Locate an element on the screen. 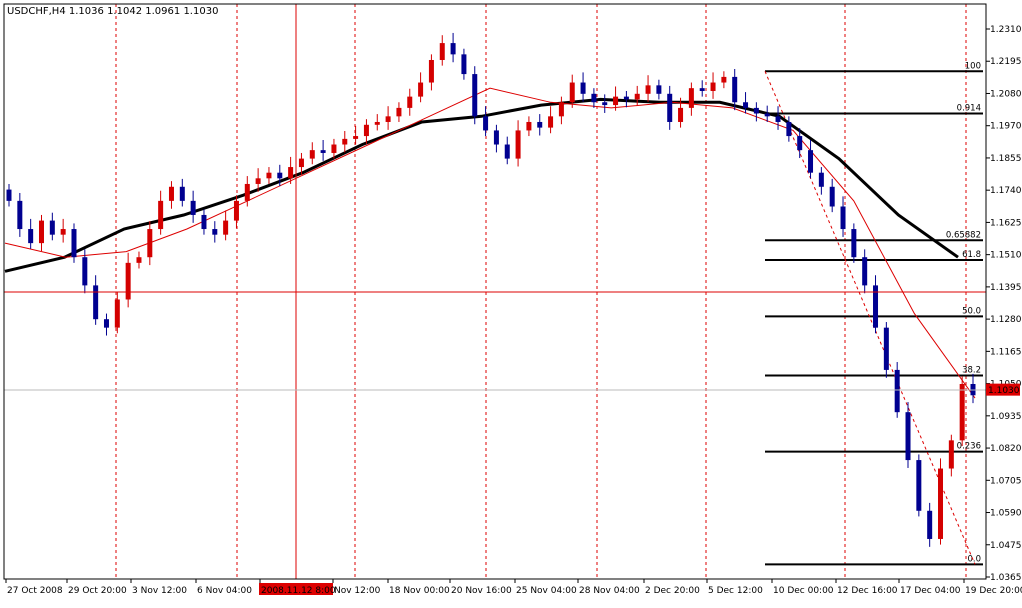 The height and width of the screenshot is (608, 1022). price-axis-label: 1.2310 is located at coordinates (1006, 30).